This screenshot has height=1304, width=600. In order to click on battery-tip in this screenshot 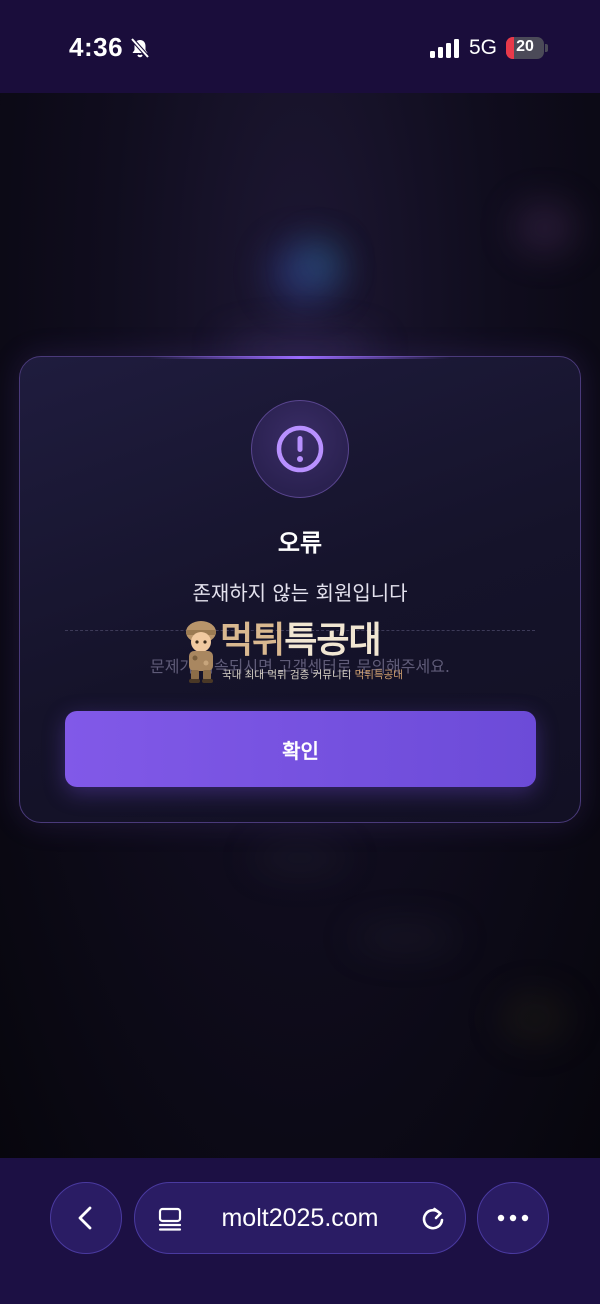, I will do `click(546, 48)`.